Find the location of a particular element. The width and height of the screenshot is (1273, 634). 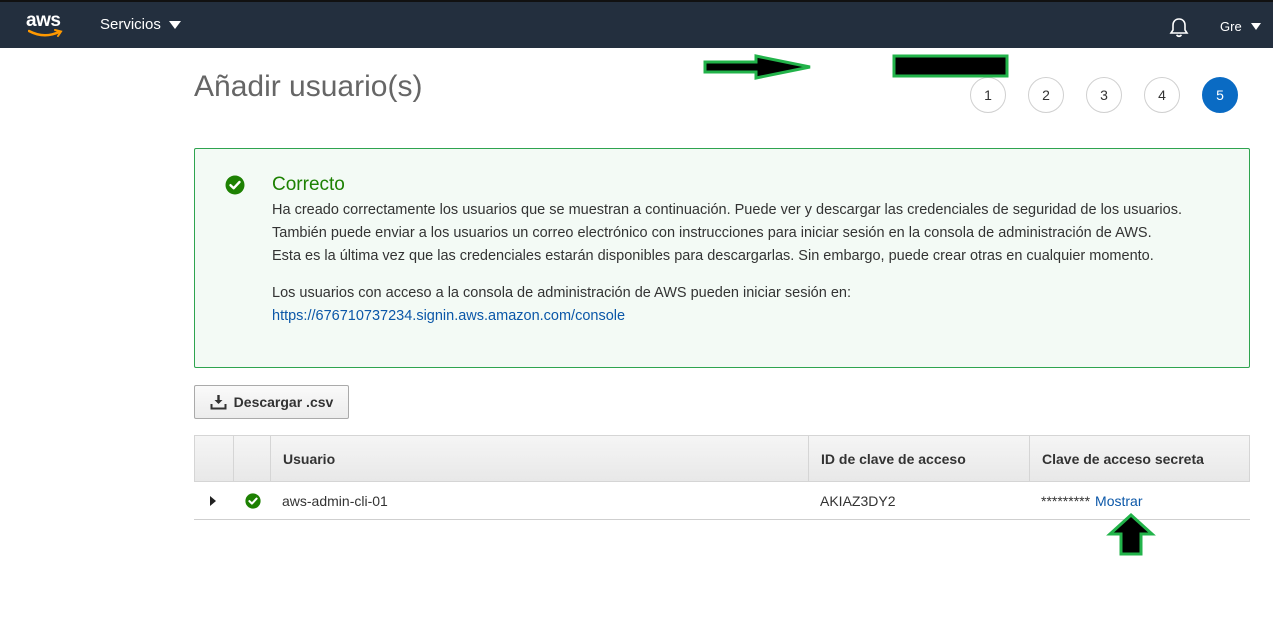

download-csv-button: Descargar .csv is located at coordinates (271, 402).